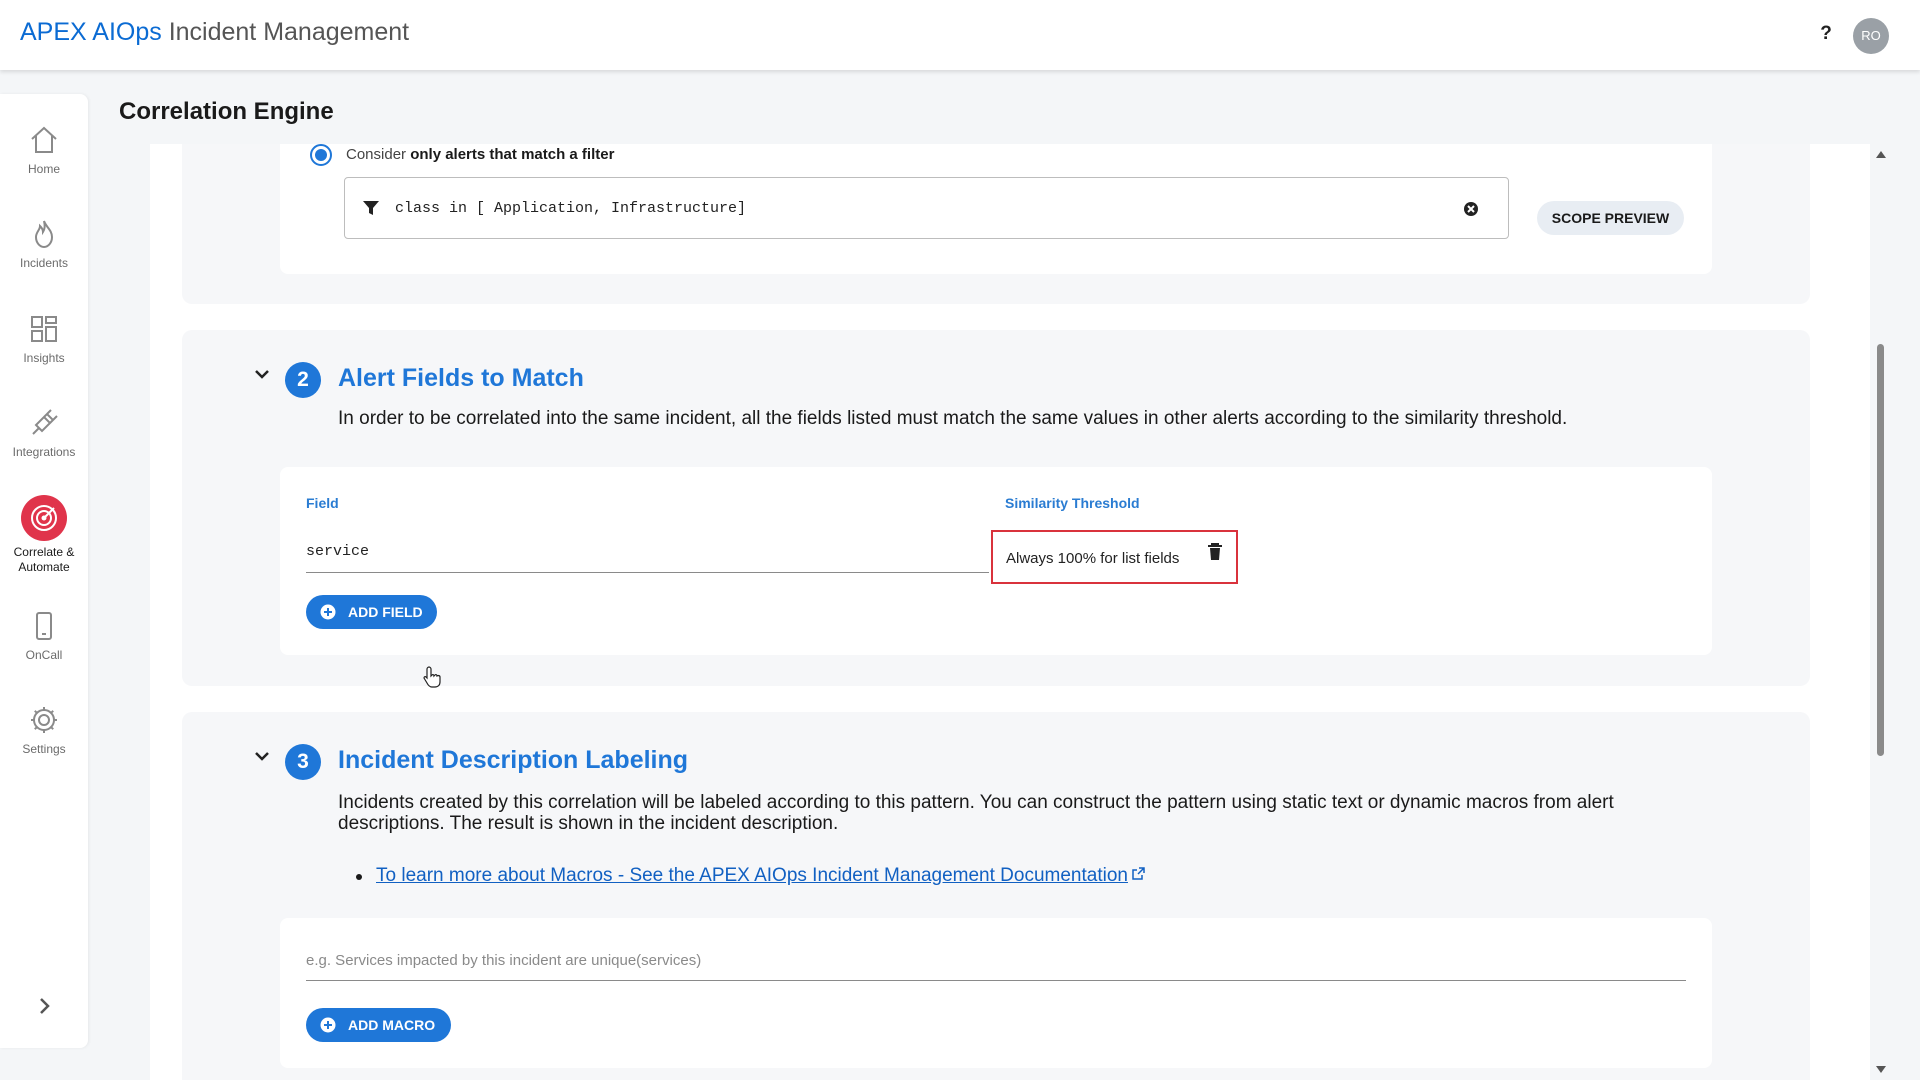 The height and width of the screenshot is (1080, 1920). What do you see at coordinates (44, 139) in the screenshot?
I see `home-icon` at bounding box center [44, 139].